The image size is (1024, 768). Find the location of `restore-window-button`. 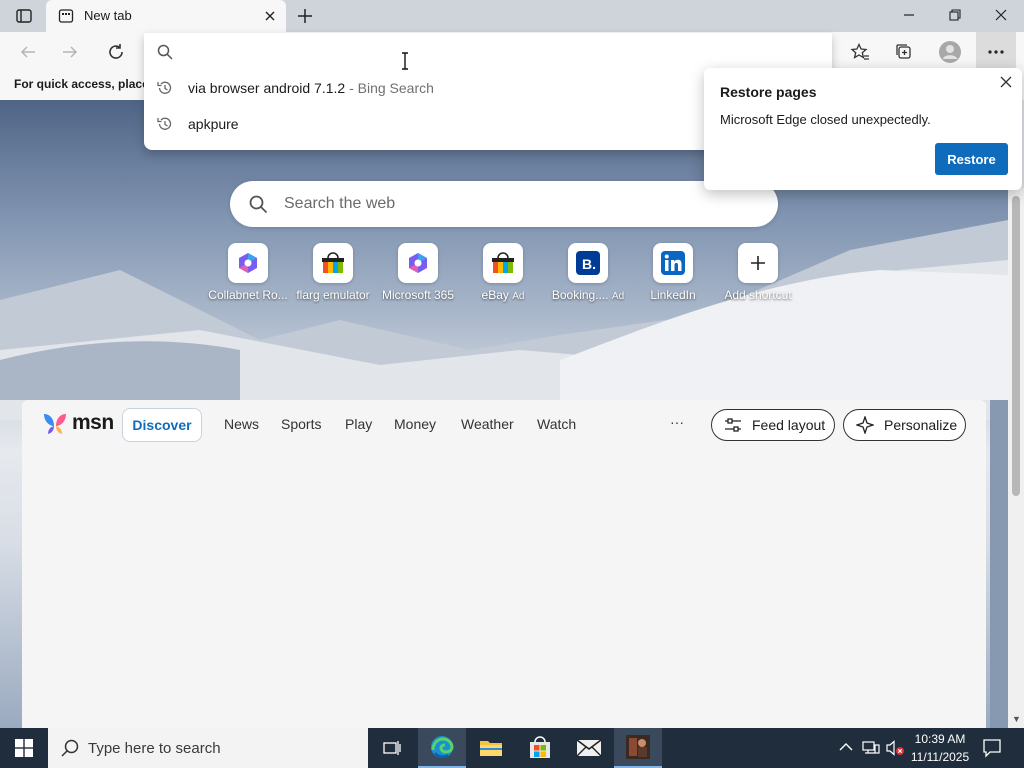

restore-window-button is located at coordinates (955, 15).